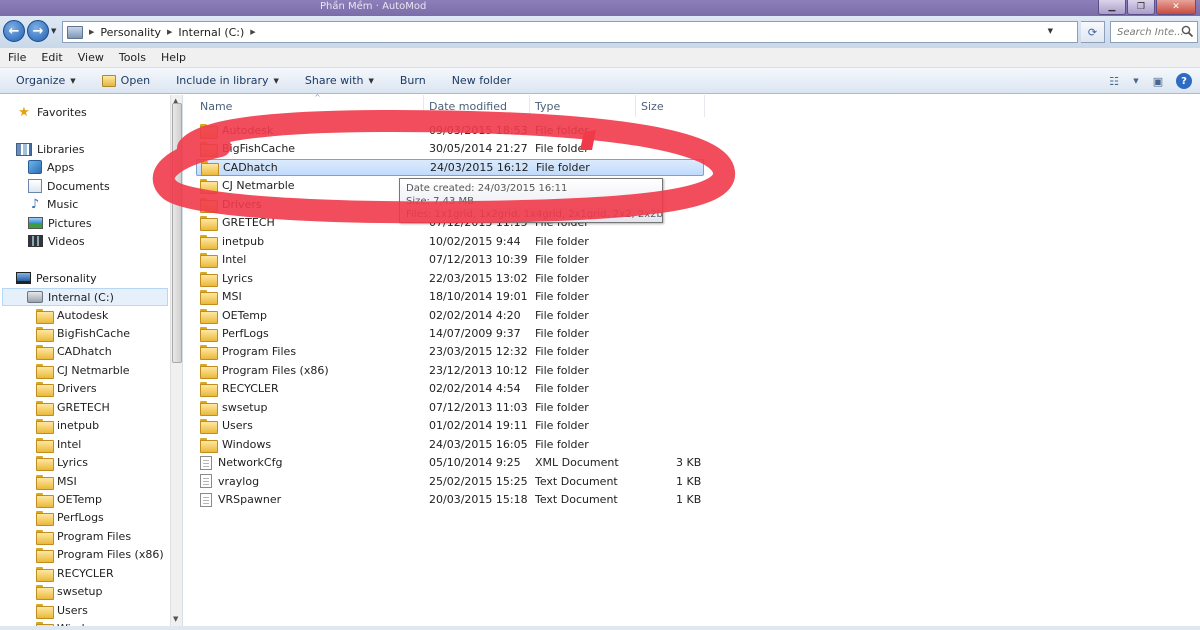 Image resolution: width=1200 pixels, height=630 pixels. Describe the element at coordinates (1158, 81) in the screenshot. I see `preview-pane-icon: ▣` at that location.